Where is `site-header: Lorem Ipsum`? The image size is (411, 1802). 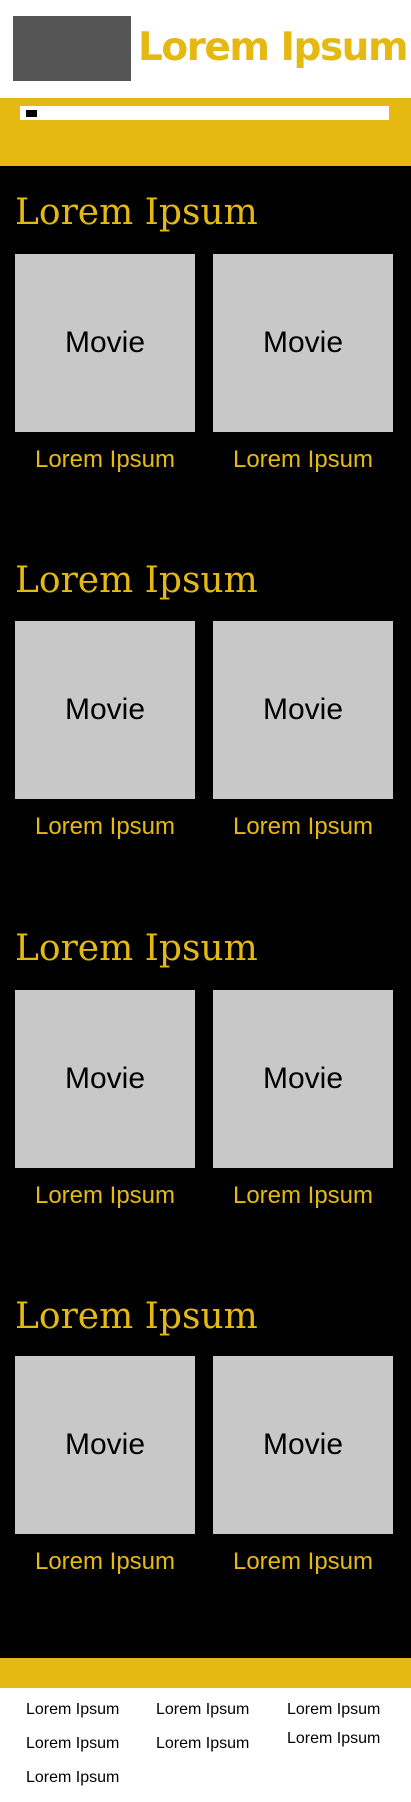
site-header: Lorem Ipsum is located at coordinates (205, 49).